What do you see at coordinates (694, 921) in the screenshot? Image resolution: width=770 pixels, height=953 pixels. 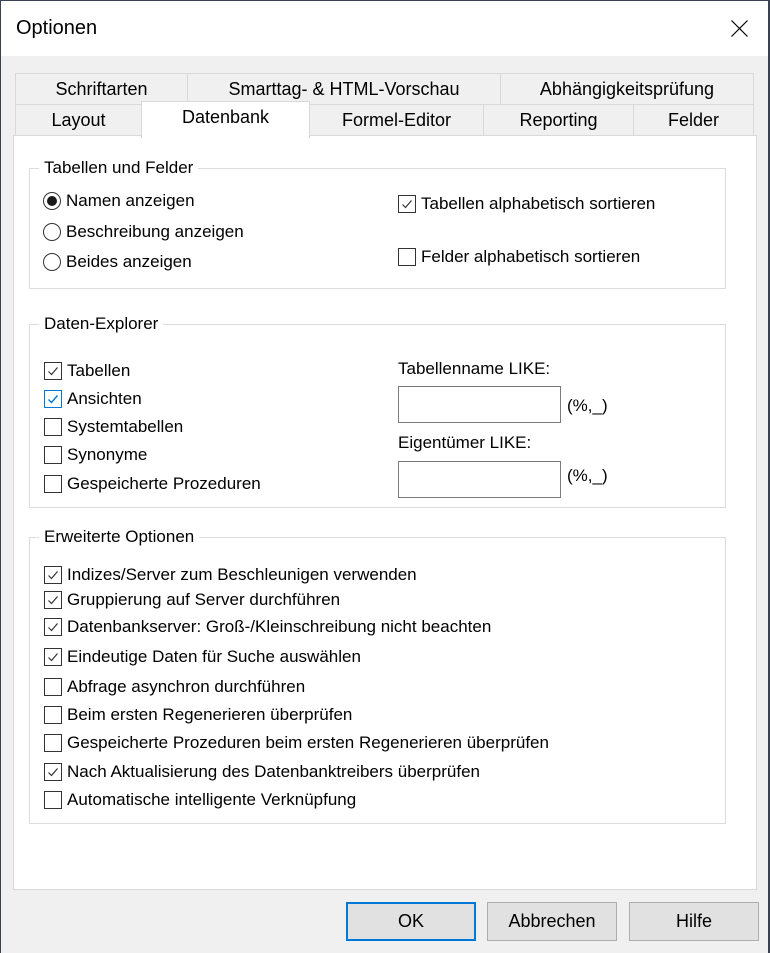 I see `help-button: Hilfe` at bounding box center [694, 921].